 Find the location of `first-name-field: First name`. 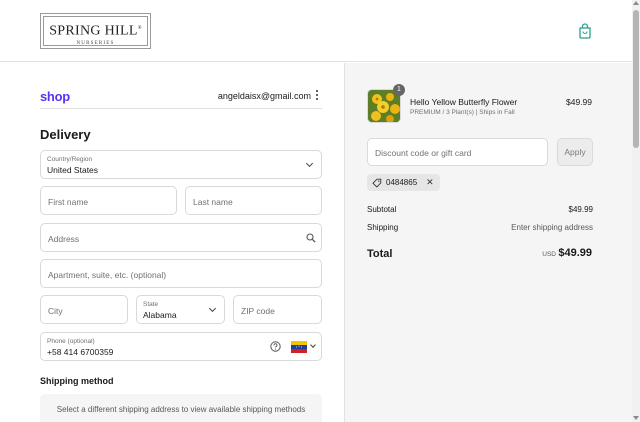

first-name-field: First name is located at coordinates (108, 200).